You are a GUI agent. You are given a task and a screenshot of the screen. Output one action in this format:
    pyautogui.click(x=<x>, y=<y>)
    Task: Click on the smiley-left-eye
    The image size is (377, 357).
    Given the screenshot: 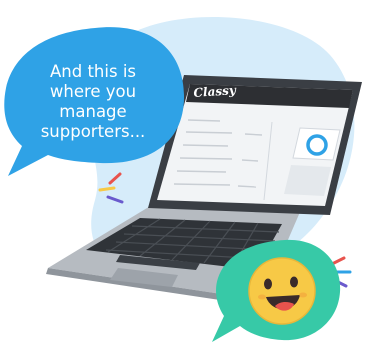 What is the action you would take?
    pyautogui.click(x=268, y=284)
    